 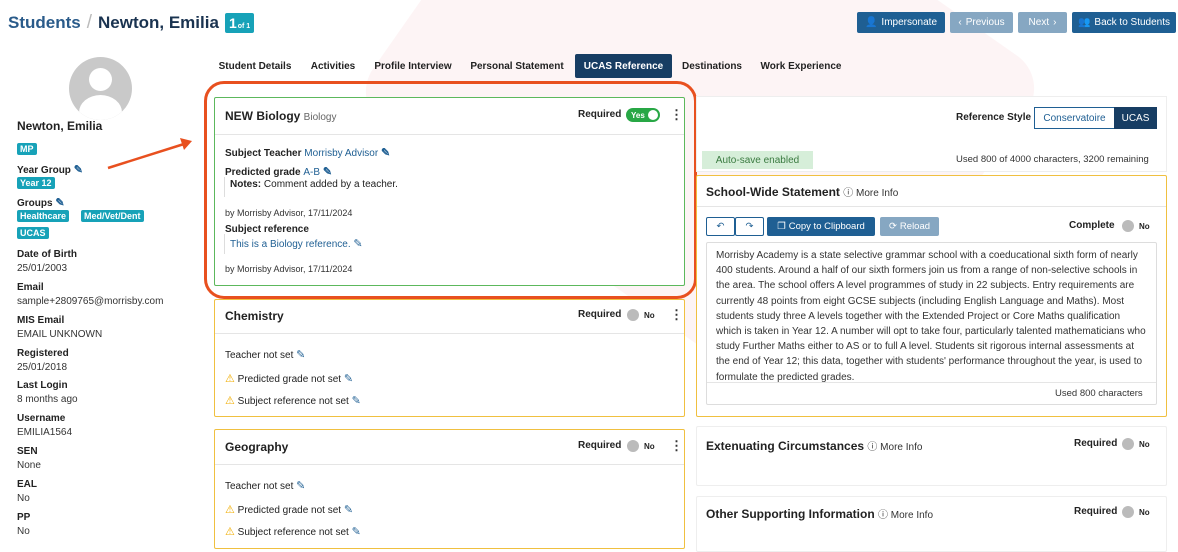 What do you see at coordinates (720, 226) in the screenshot?
I see `undo-button: ↶` at bounding box center [720, 226].